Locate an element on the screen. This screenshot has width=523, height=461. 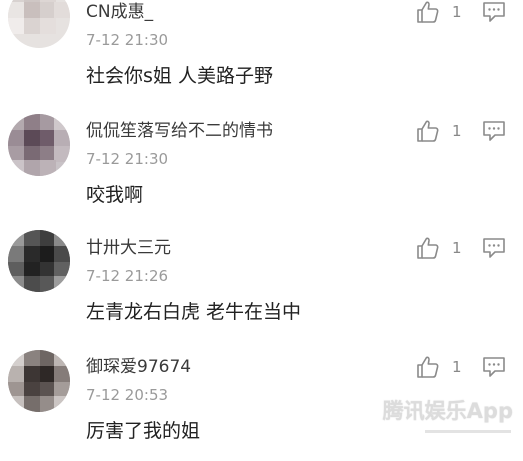
comment-username: 侃侃笙落写给不二的情书 is located at coordinates (179, 131).